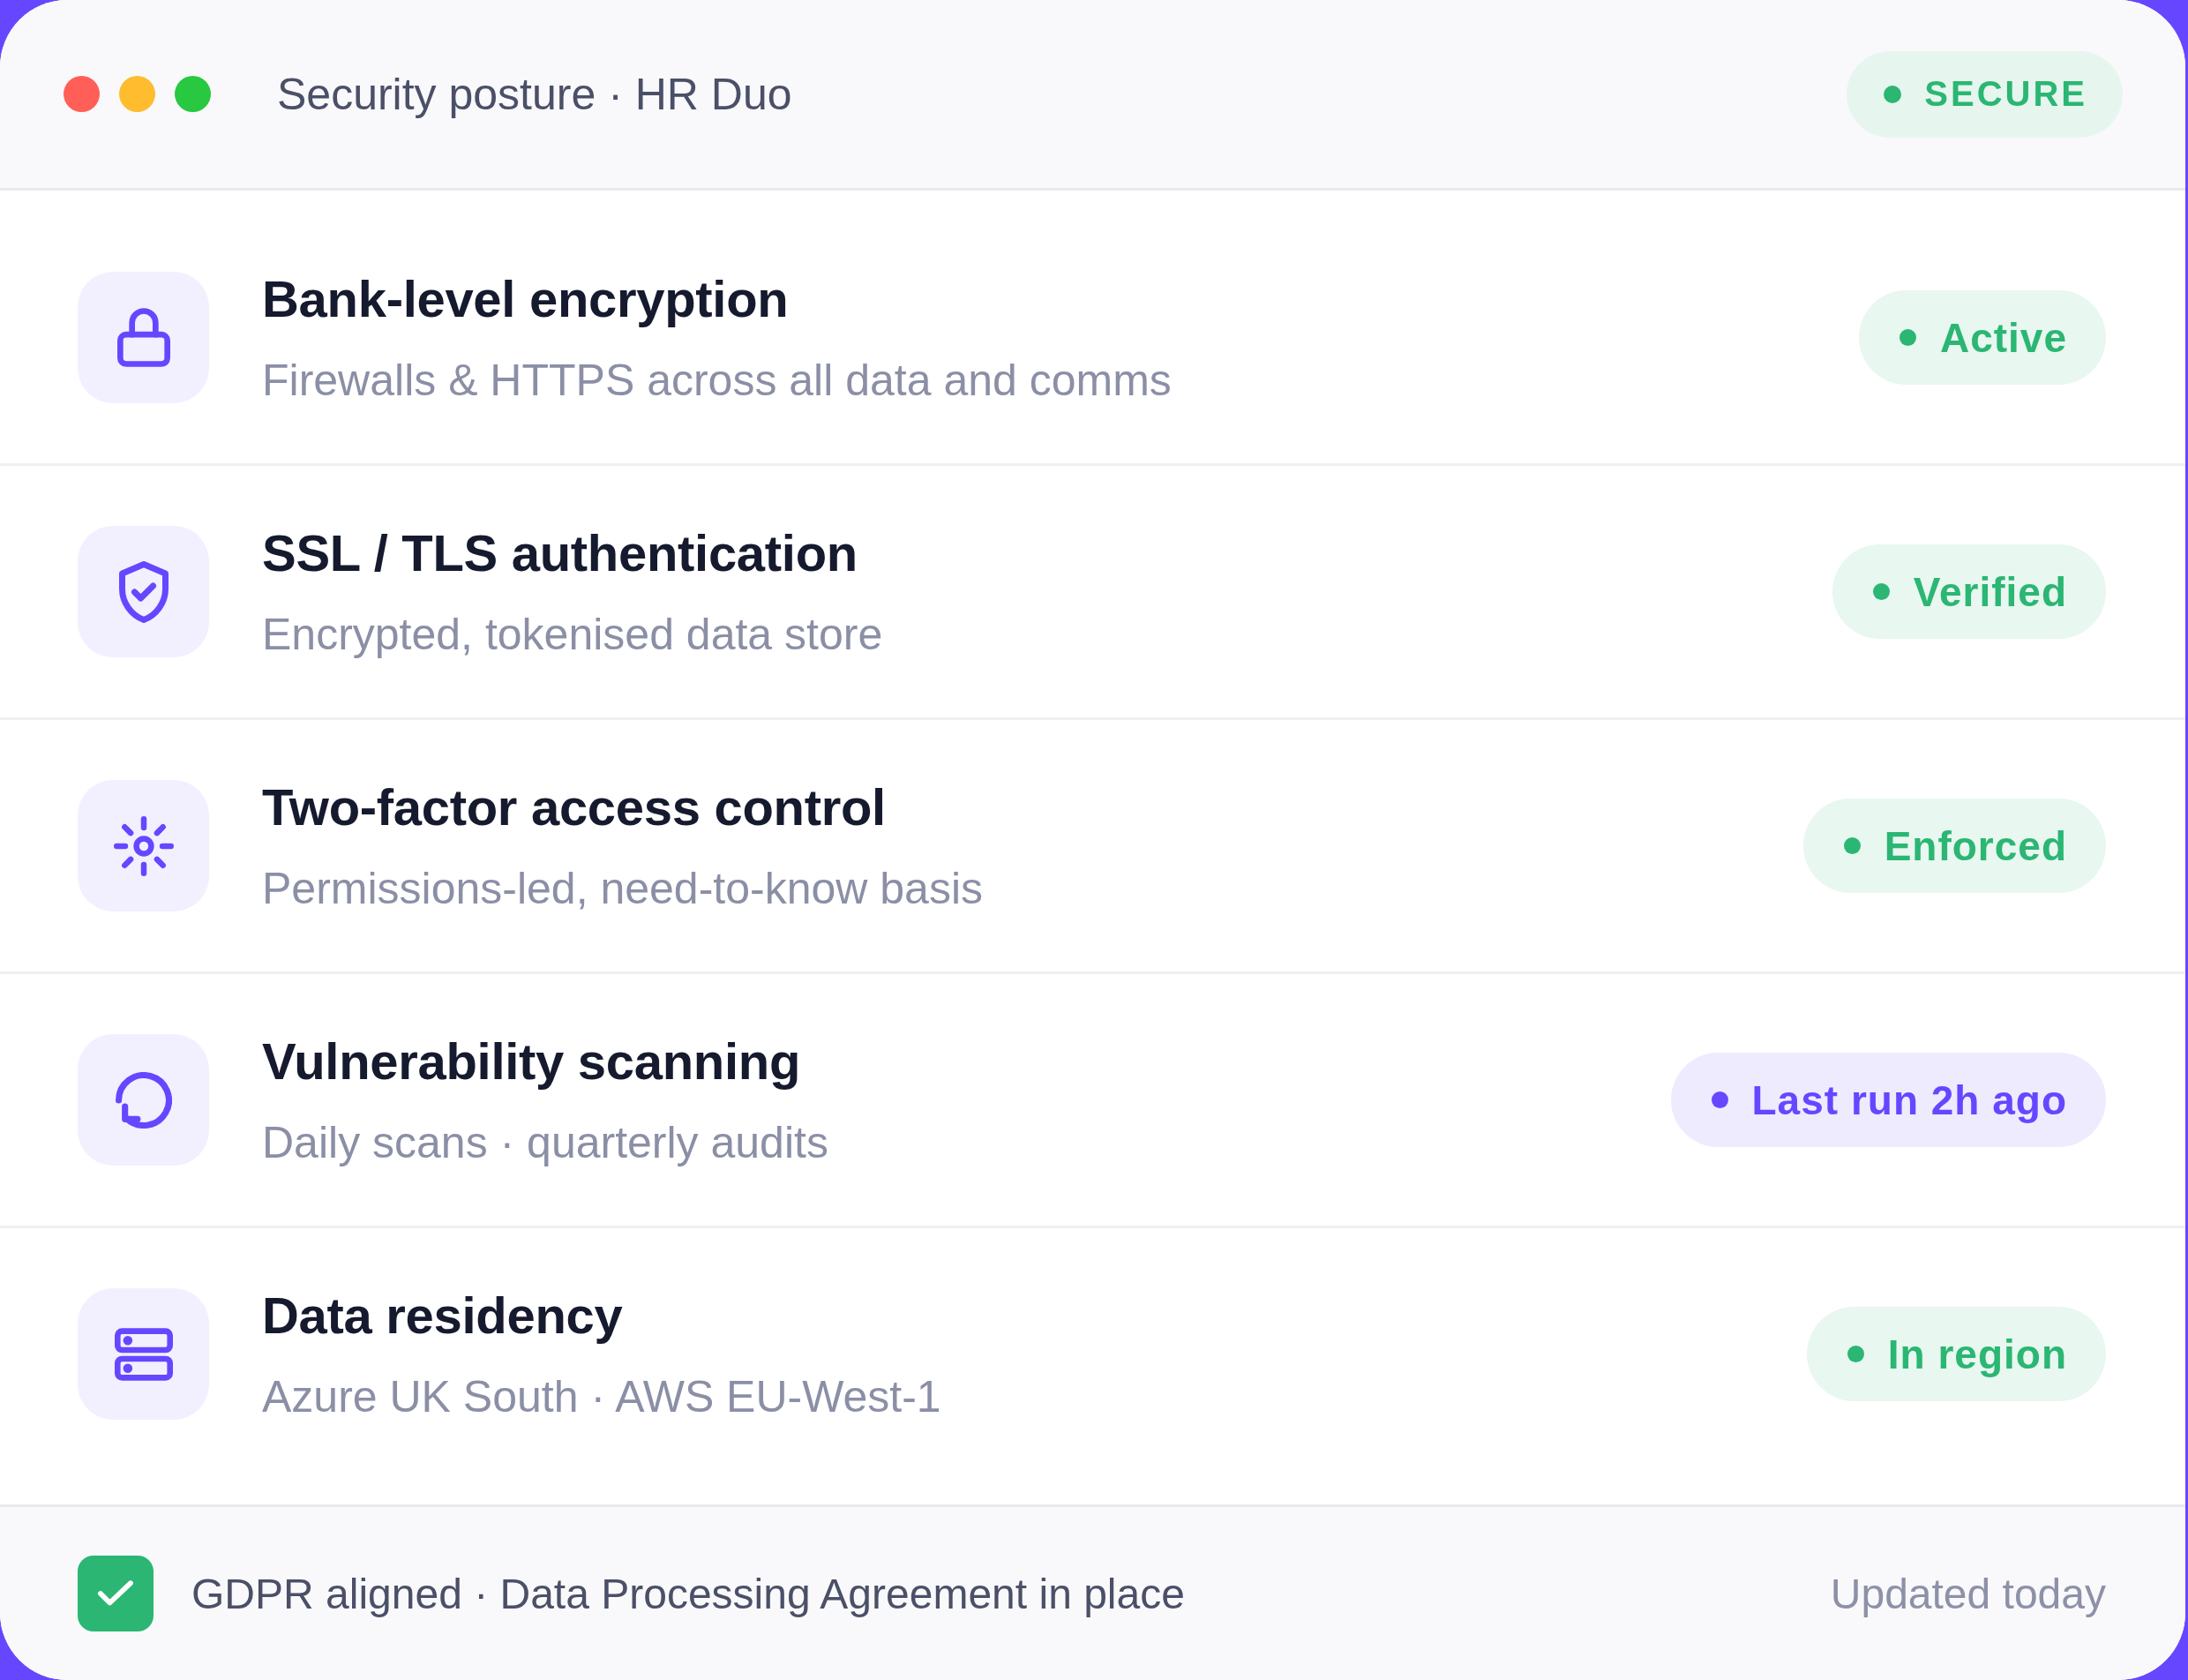 This screenshot has height=1680, width=2188. Describe the element at coordinates (1909, 1100) in the screenshot. I see `status-label: Last run 2h ago` at that location.